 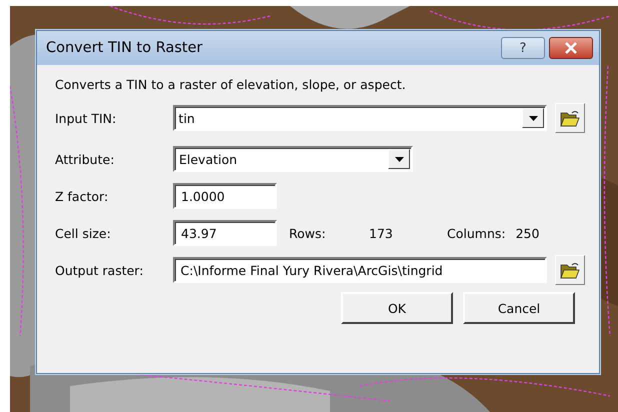 What do you see at coordinates (86, 118) in the screenshot?
I see `field-label: Input TIN:` at bounding box center [86, 118].